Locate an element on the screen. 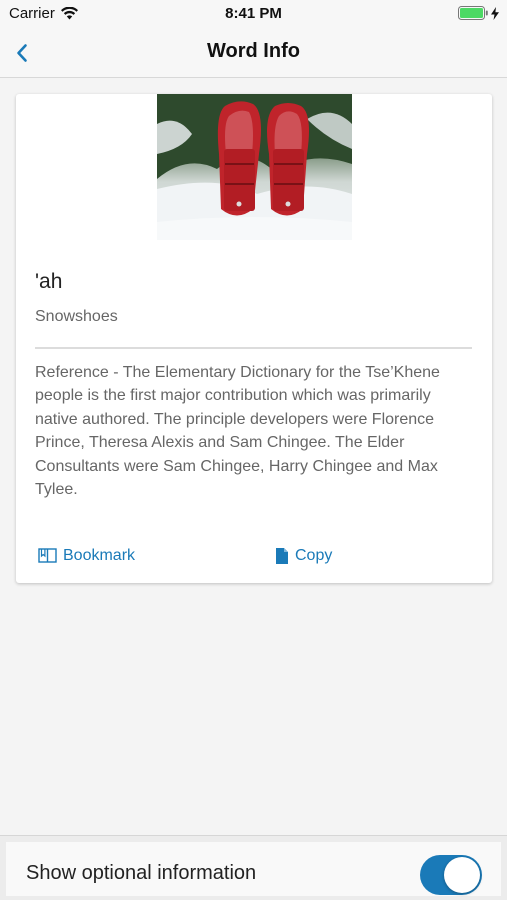 The width and height of the screenshot is (507, 900). bookmark-label: Bookmark is located at coordinates (99, 555).